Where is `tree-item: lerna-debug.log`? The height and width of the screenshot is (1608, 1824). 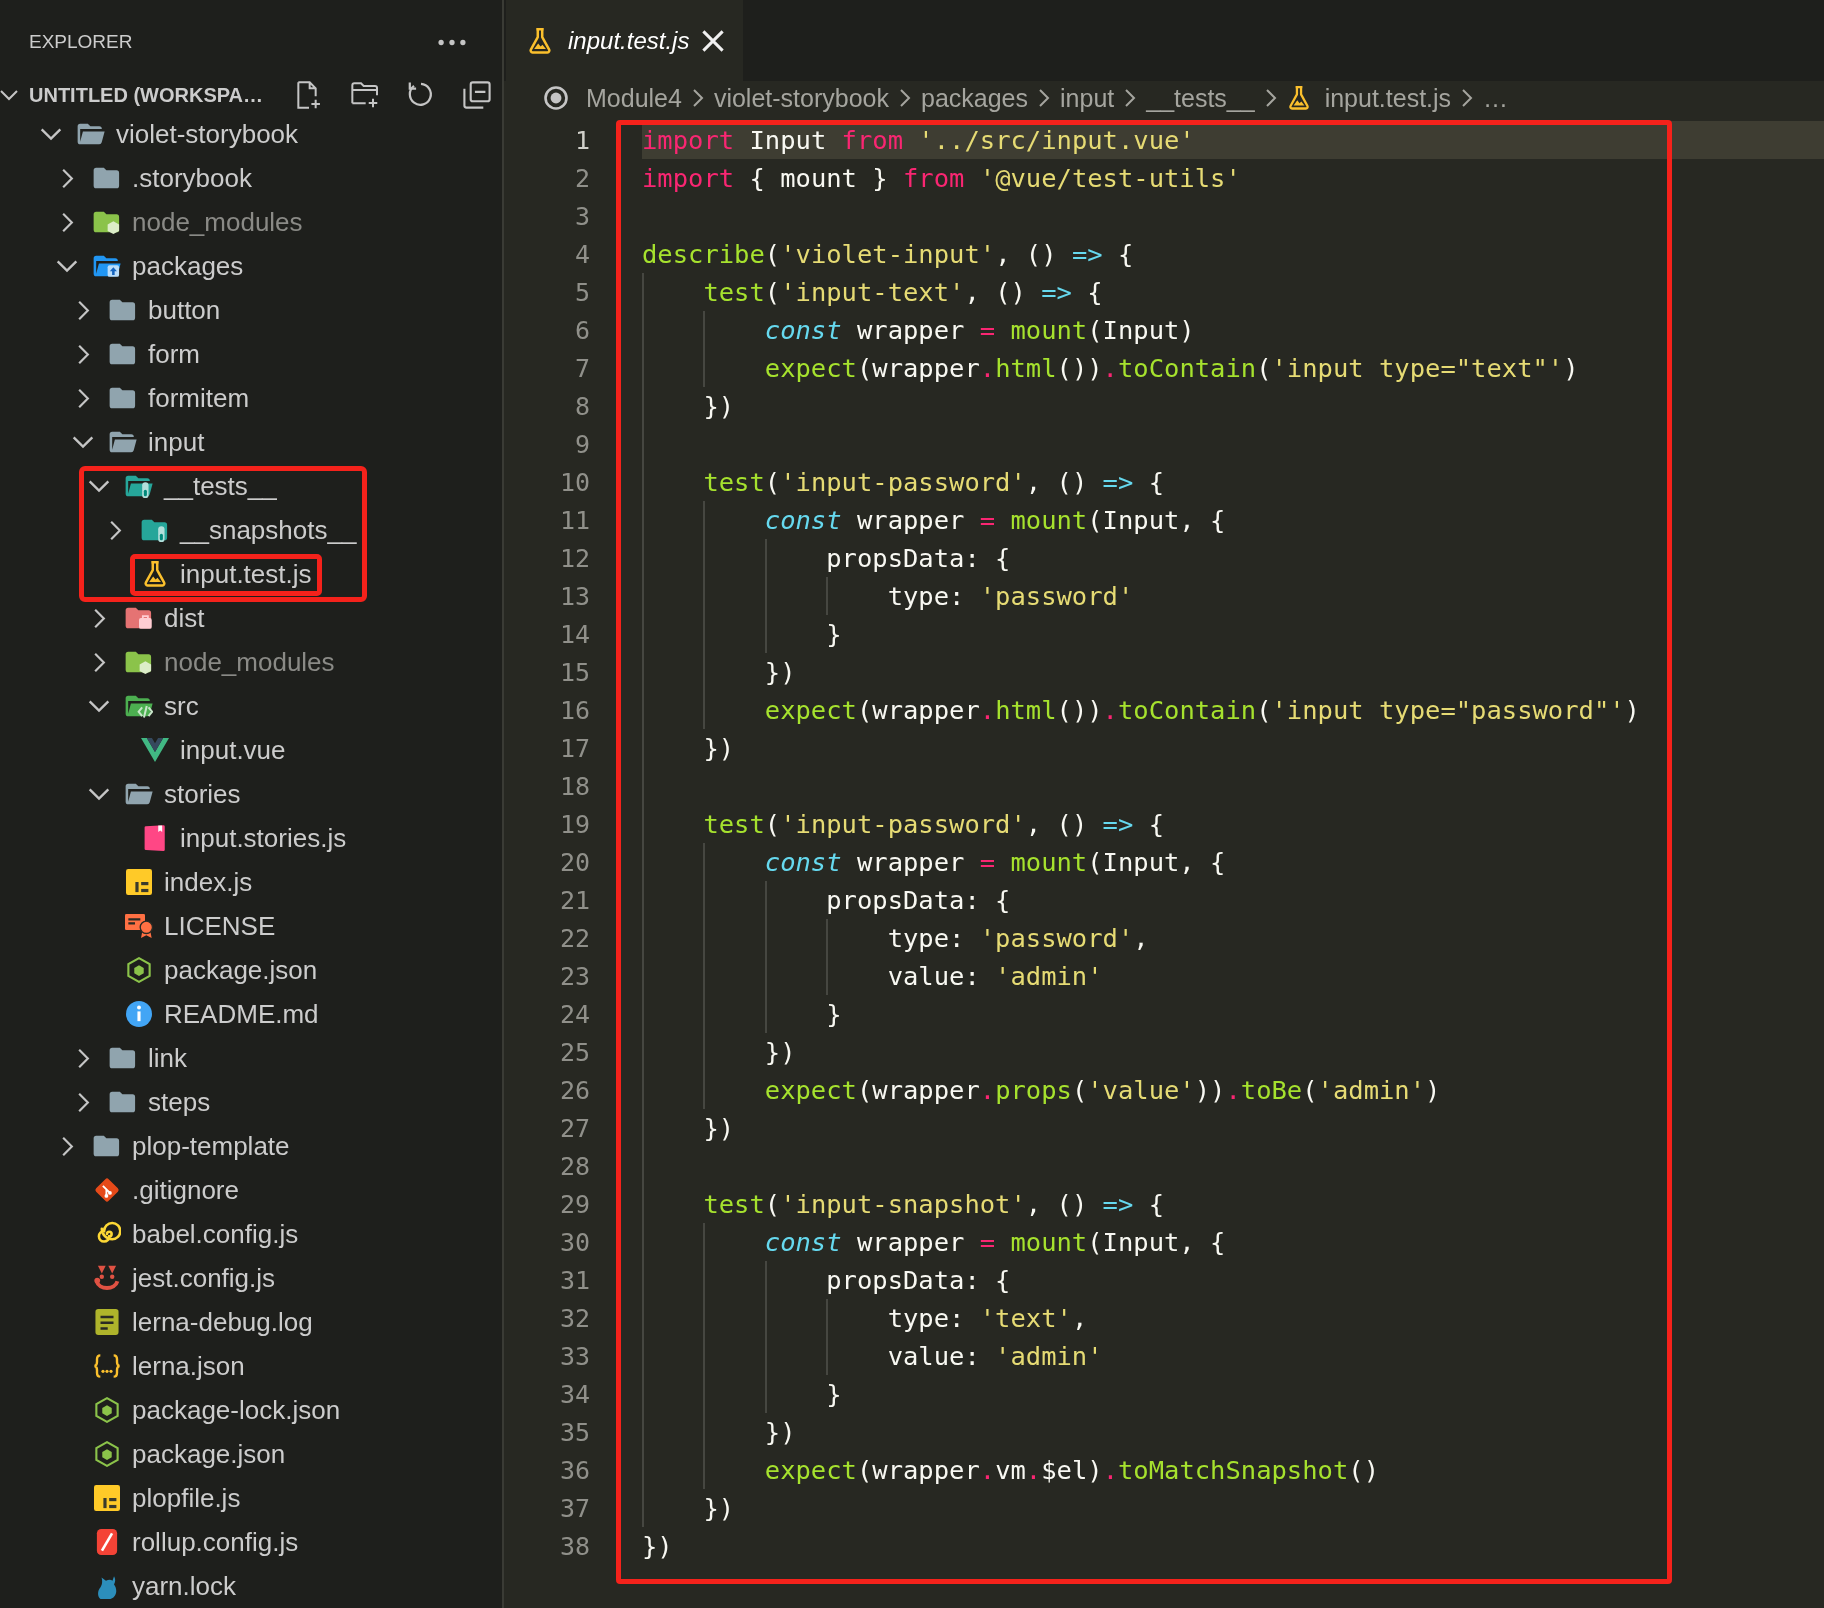
tree-item: lerna-debug.log is located at coordinates (251, 1322).